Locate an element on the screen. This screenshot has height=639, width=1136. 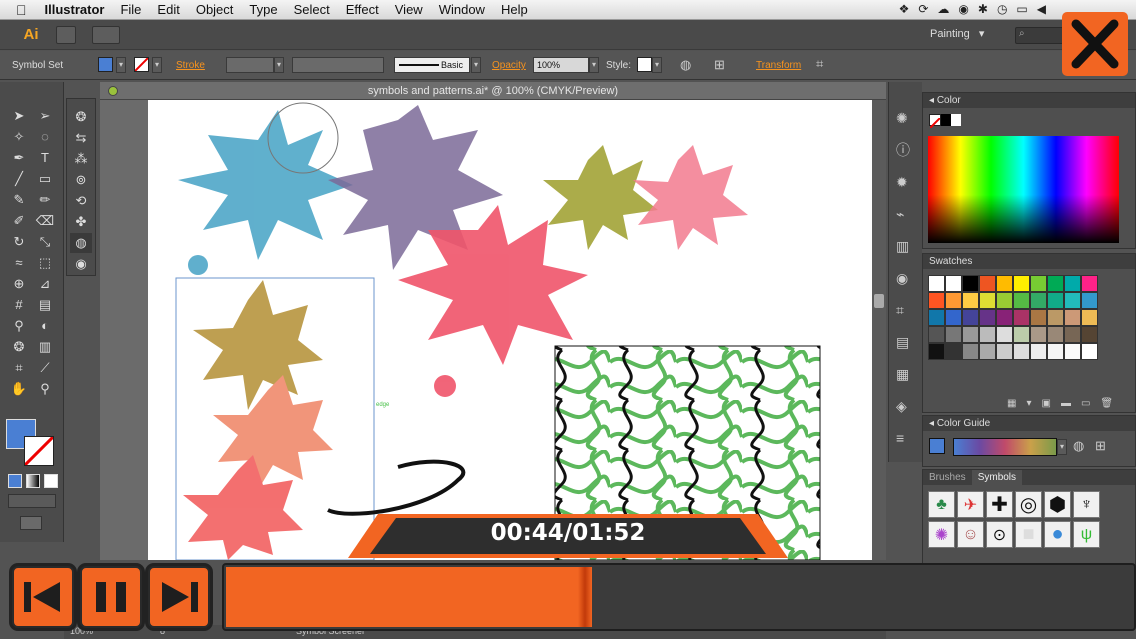
stroke-dropdown: ▾ is located at coordinates (157, 65).